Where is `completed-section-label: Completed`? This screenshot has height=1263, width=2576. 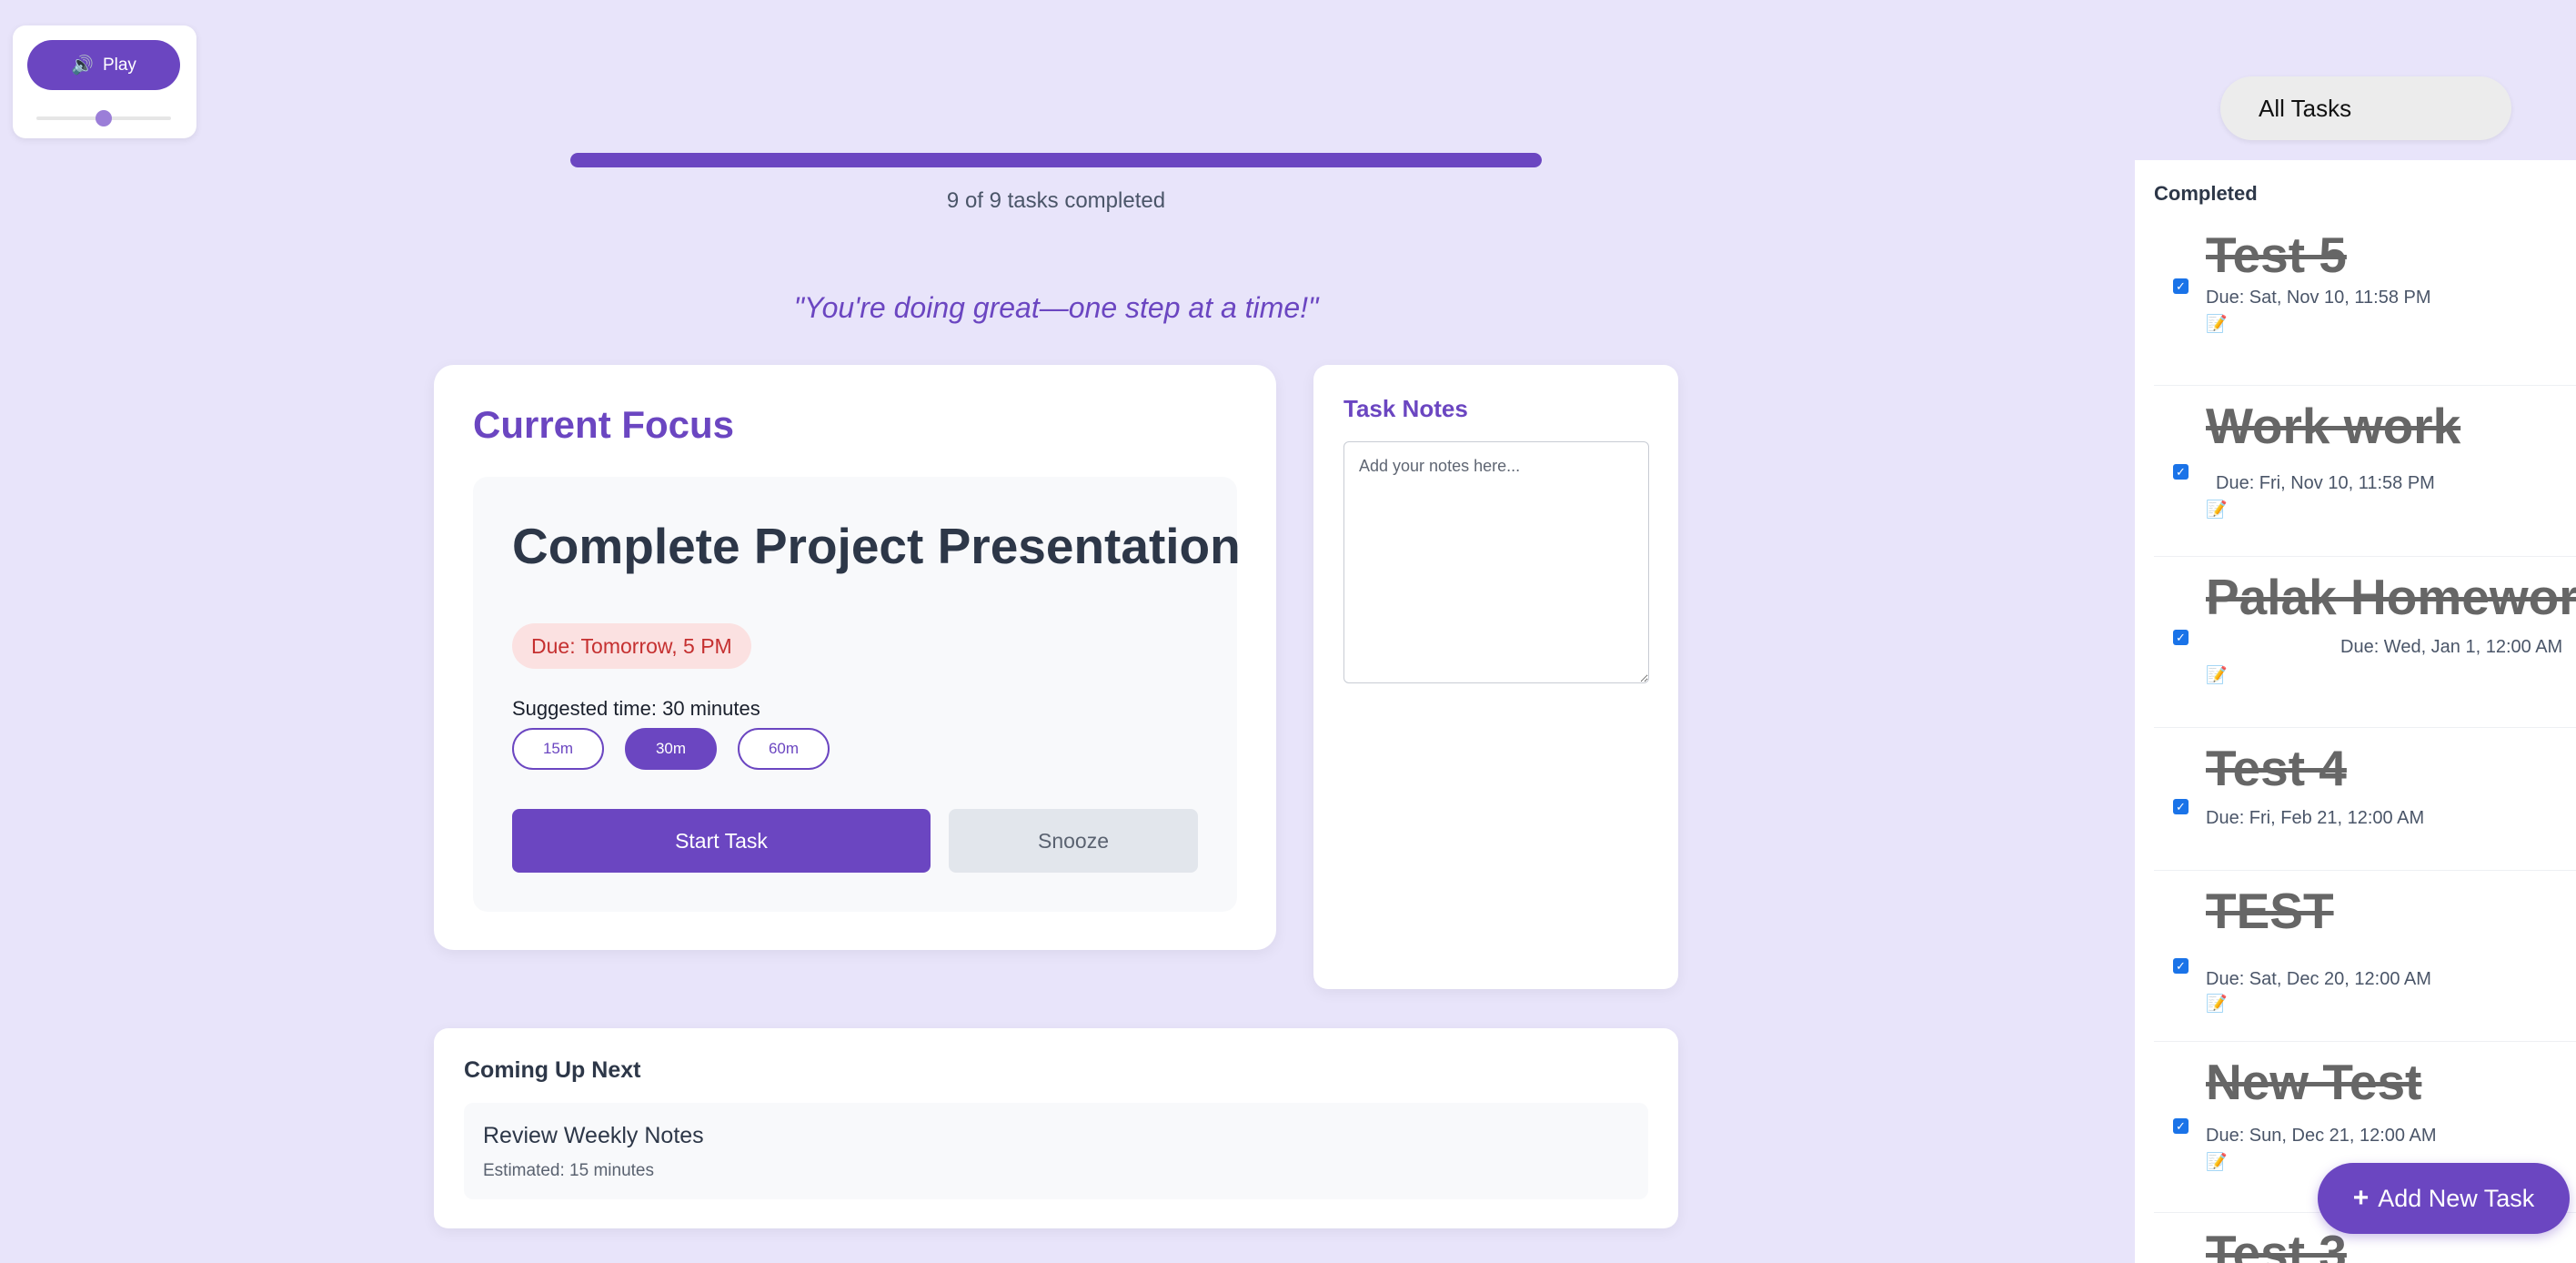 completed-section-label: Completed is located at coordinates (2206, 193).